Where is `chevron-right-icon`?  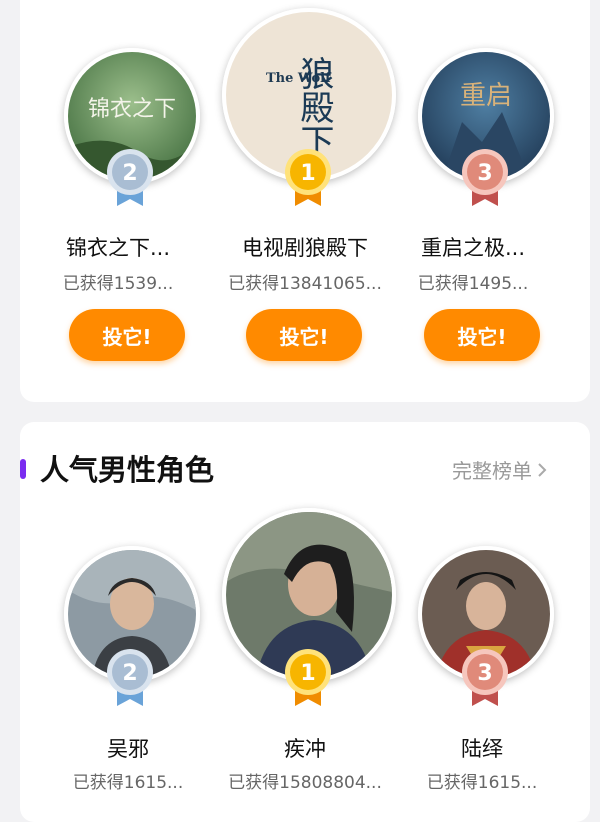
chevron-right-icon is located at coordinates (542, 469).